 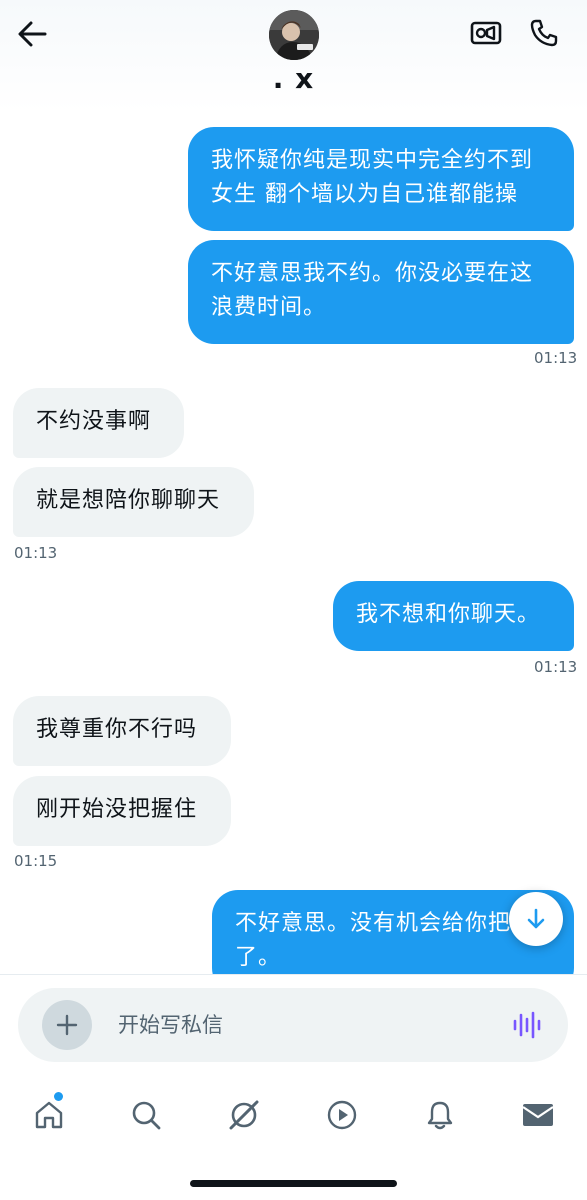 What do you see at coordinates (372, 273) in the screenshot?
I see `message-text-line: 不好意思我不约。你没必要在这` at bounding box center [372, 273].